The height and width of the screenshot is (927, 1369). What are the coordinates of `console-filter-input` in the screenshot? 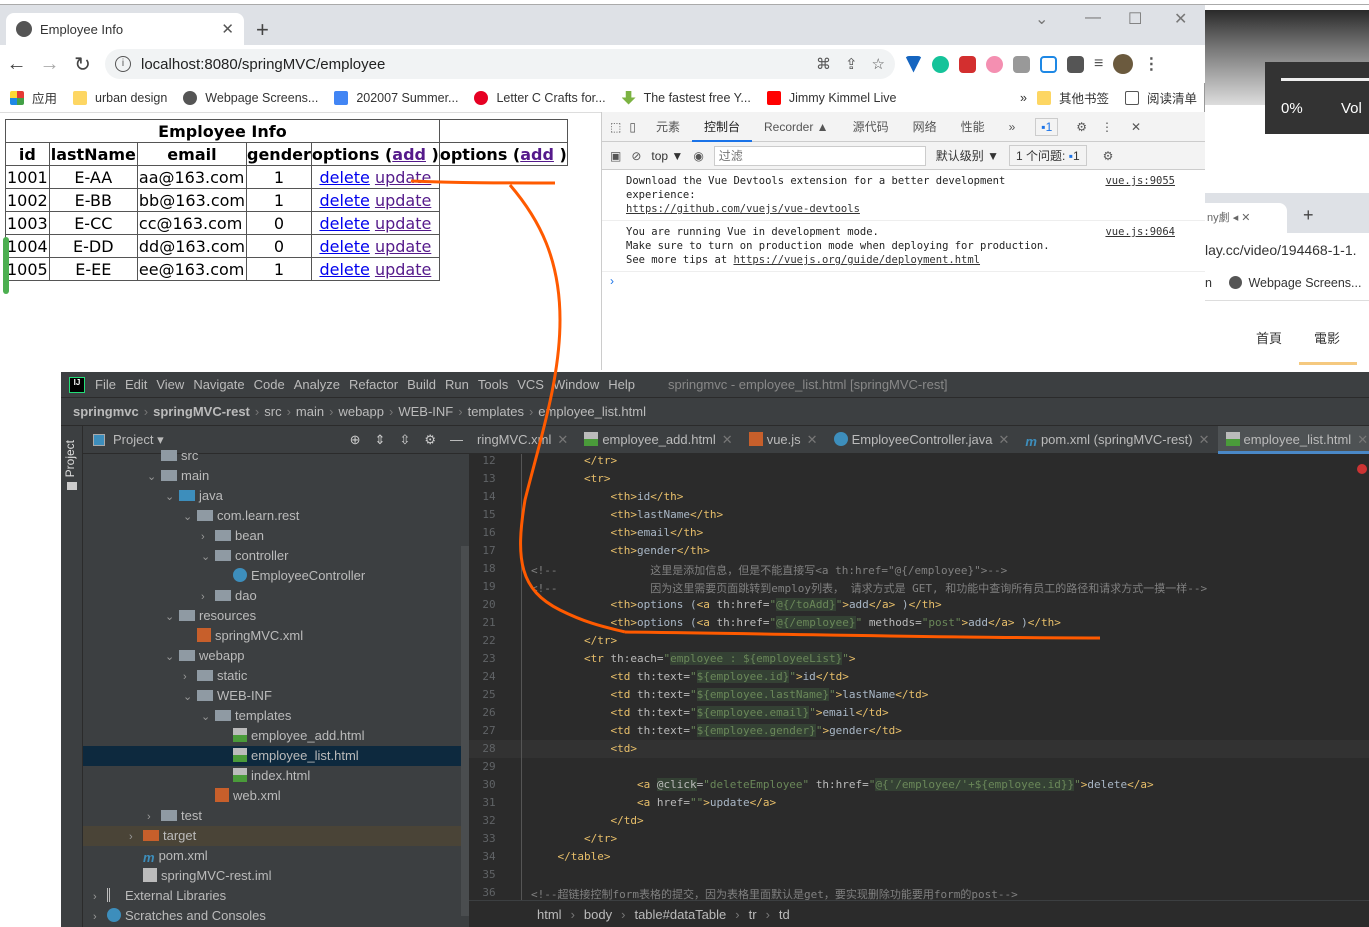 It's located at (819, 155).